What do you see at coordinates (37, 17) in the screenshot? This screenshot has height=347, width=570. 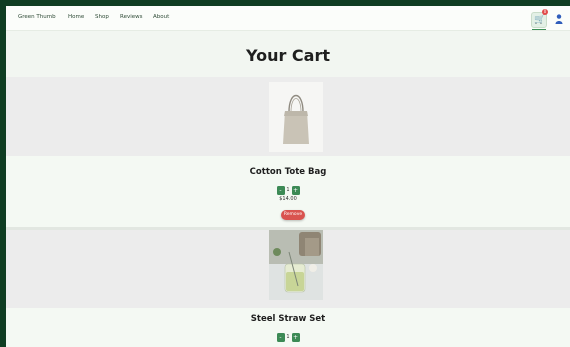 I see `brand-link: Green Thumb` at bounding box center [37, 17].